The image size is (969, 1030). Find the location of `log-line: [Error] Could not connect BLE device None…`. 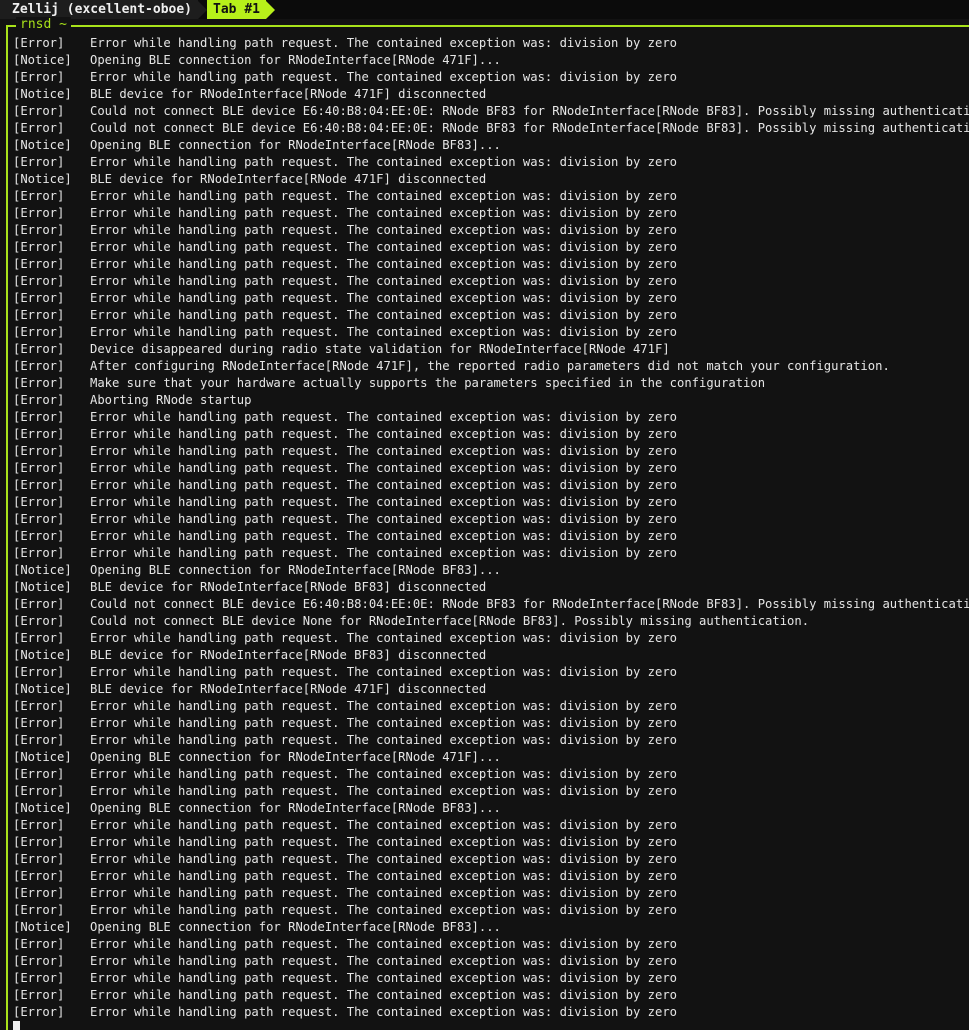

log-line: [Error] Could not connect BLE device None… is located at coordinates (491, 621).